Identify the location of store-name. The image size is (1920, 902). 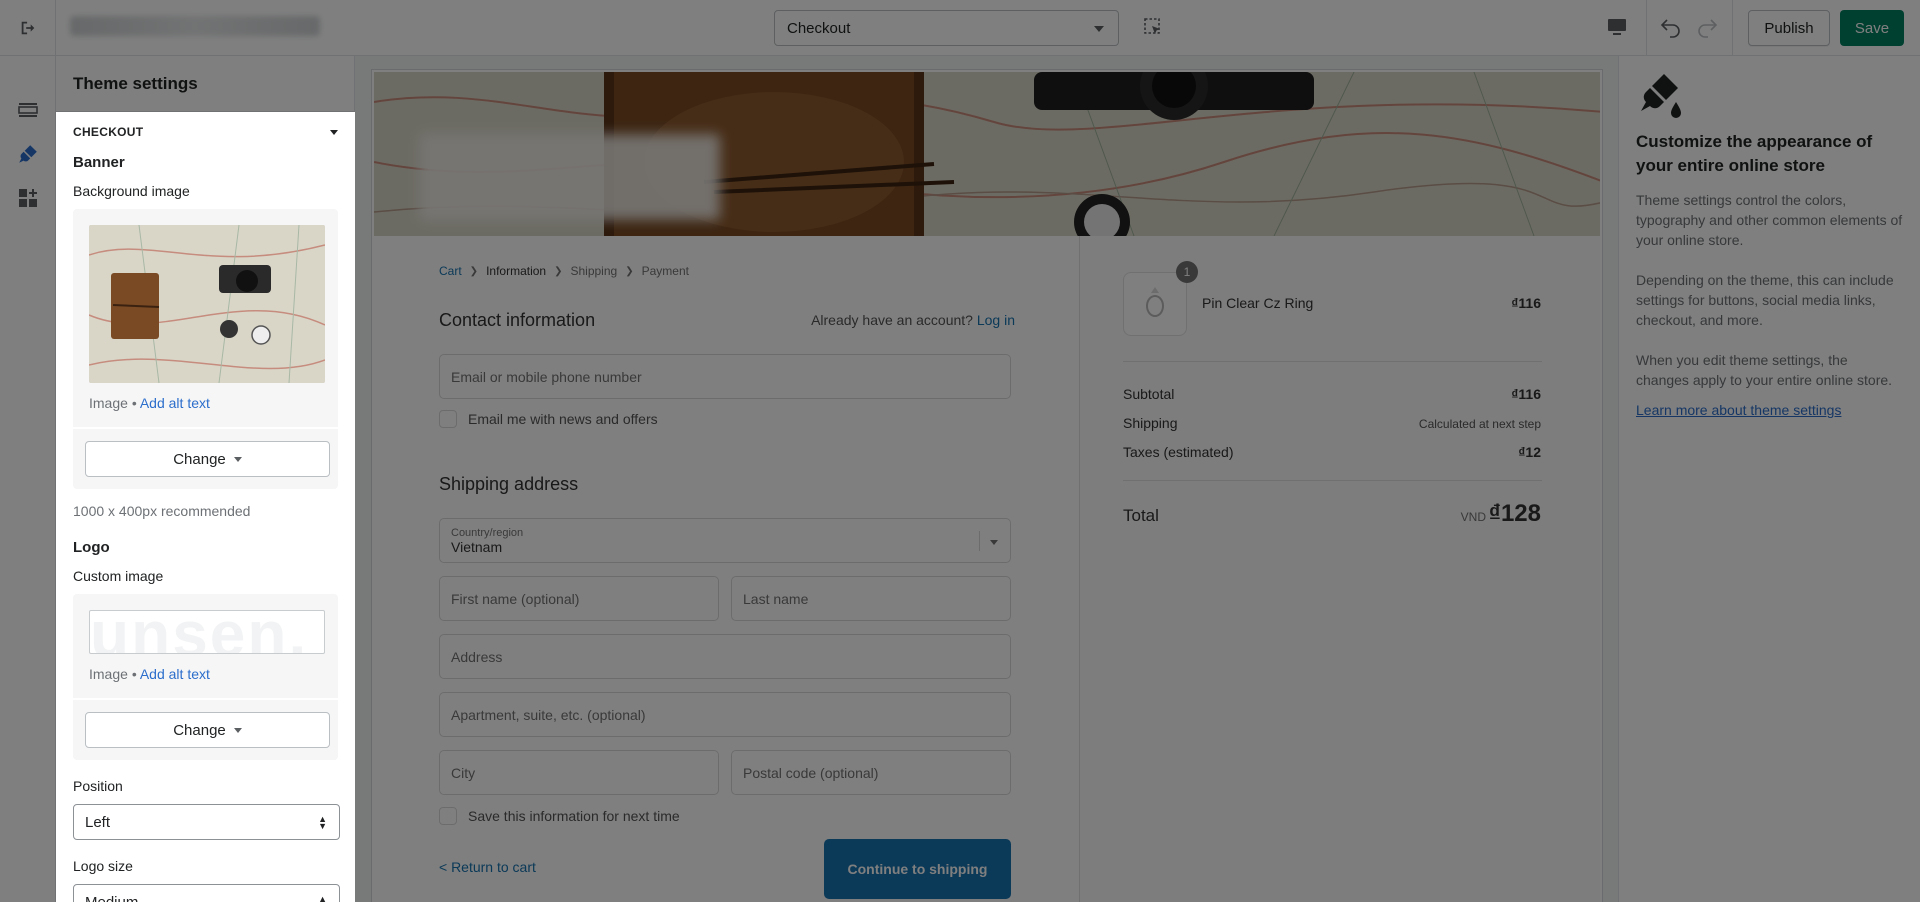
(195, 26).